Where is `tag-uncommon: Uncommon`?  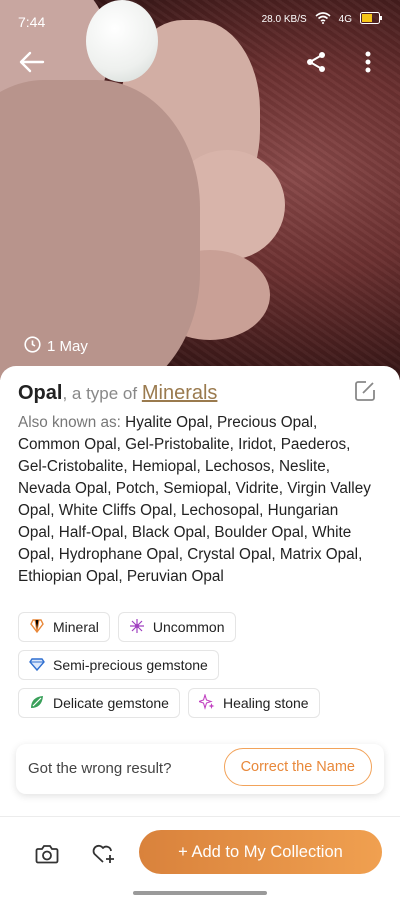
tag-uncommon: Uncommon is located at coordinates (176, 627).